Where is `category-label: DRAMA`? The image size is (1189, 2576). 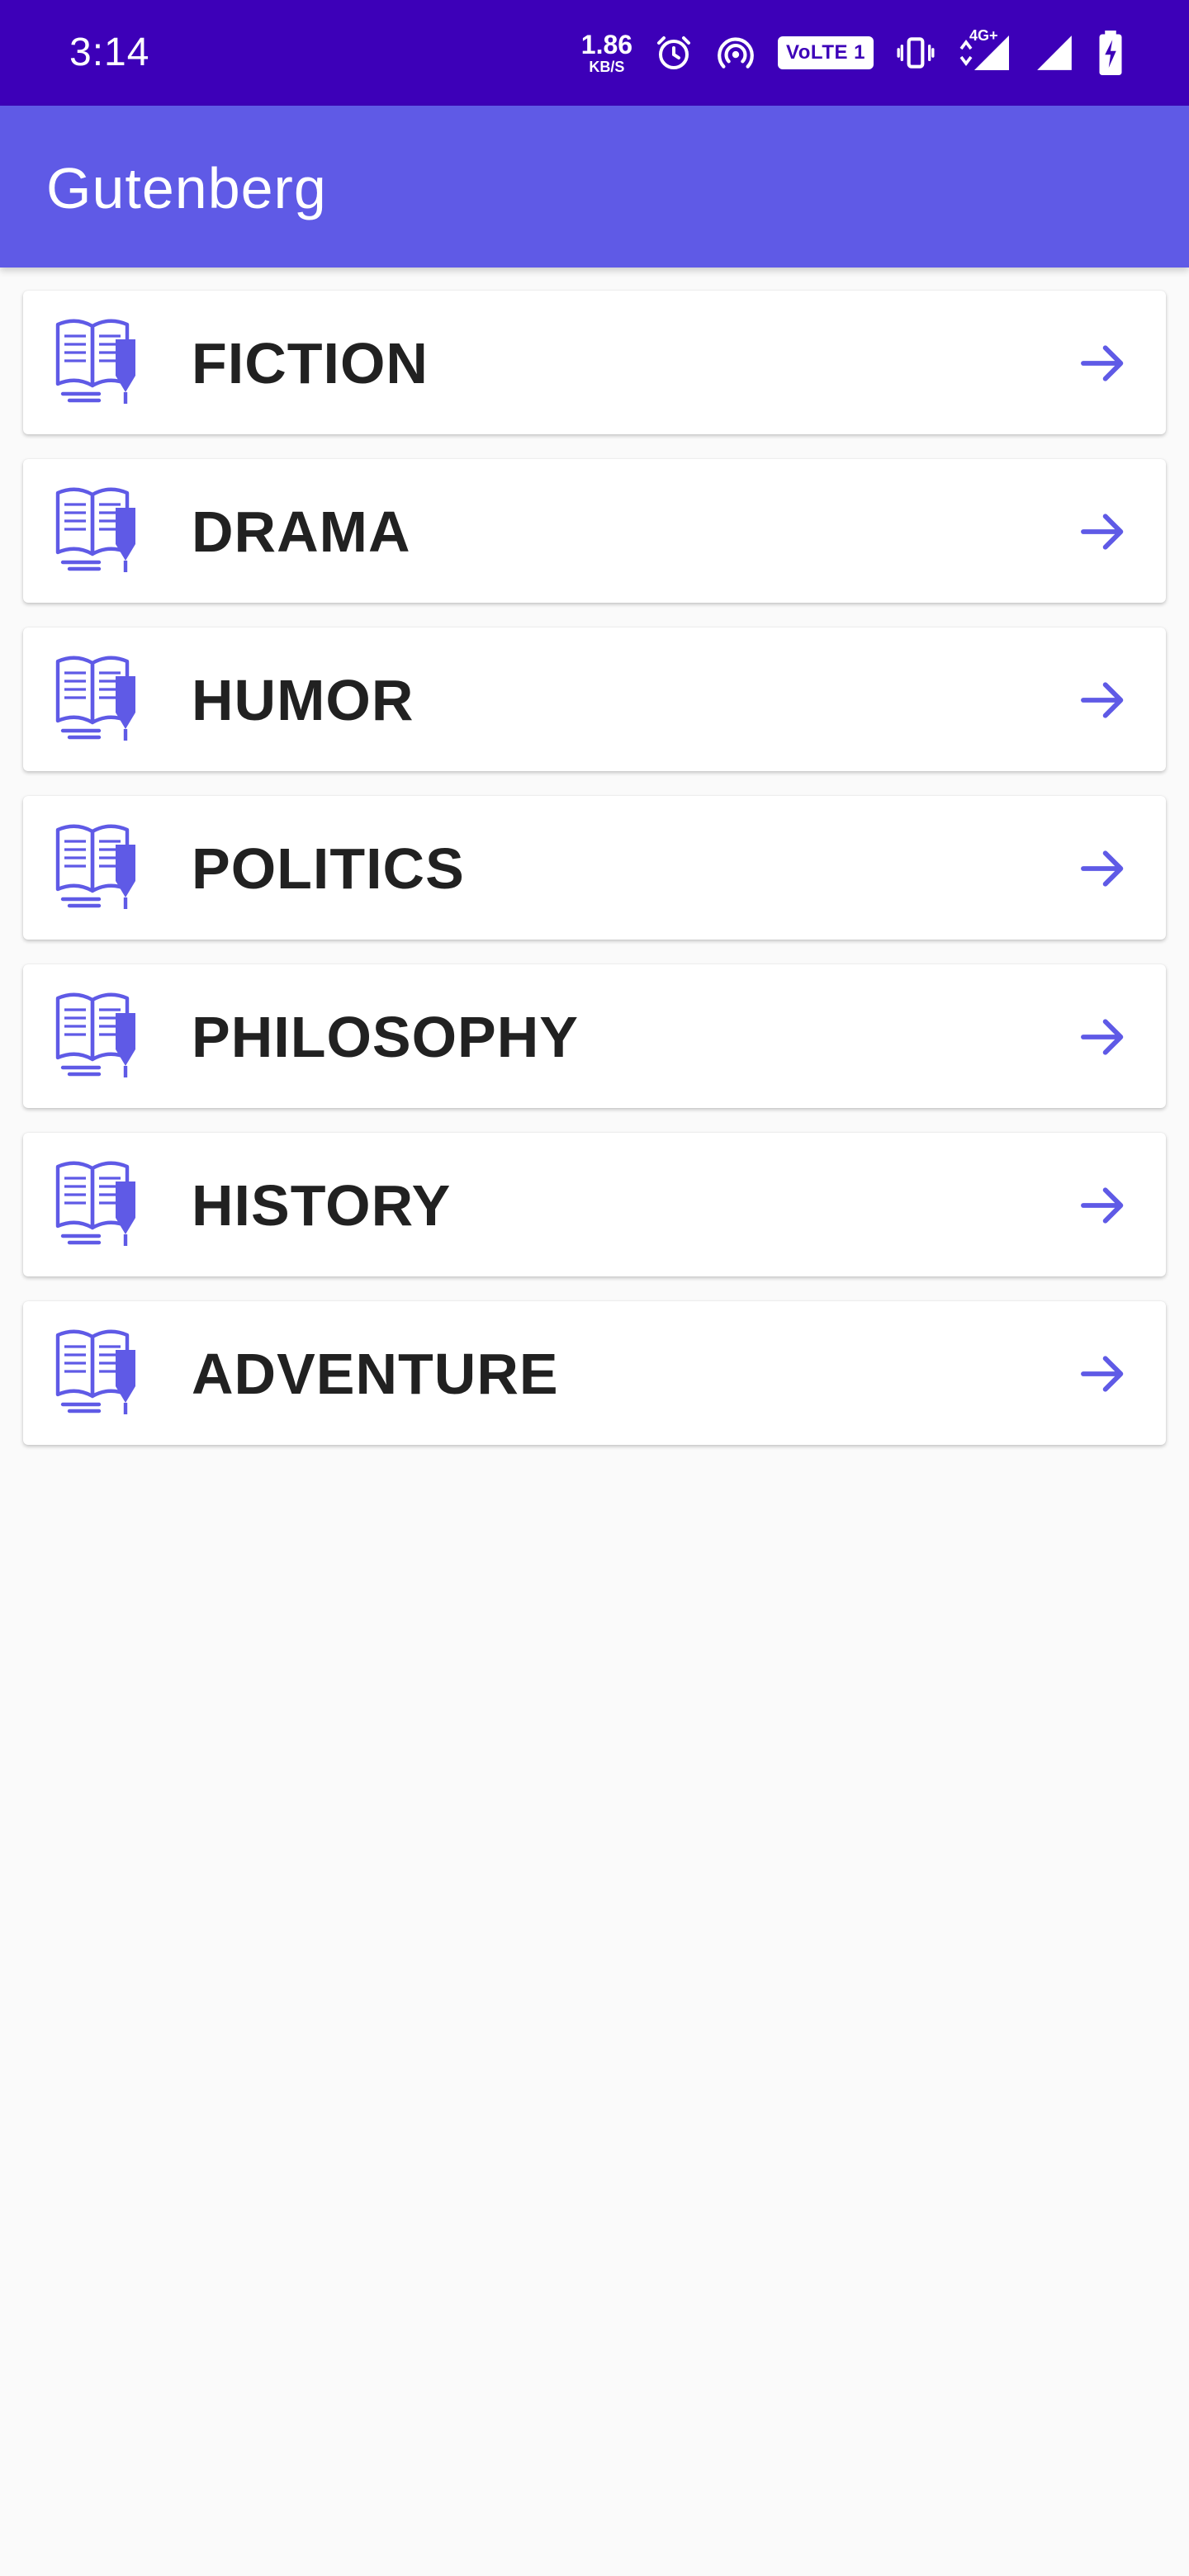
category-label: DRAMA is located at coordinates (301, 532).